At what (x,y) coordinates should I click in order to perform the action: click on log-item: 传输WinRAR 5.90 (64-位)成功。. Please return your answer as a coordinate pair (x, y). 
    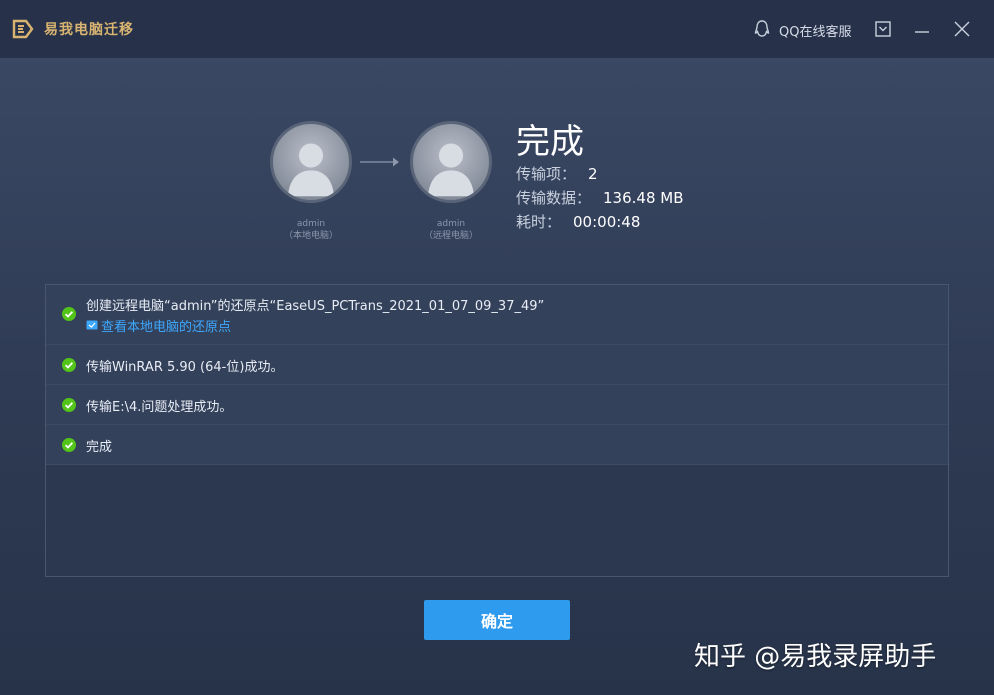
    Looking at the image, I should click on (497, 365).